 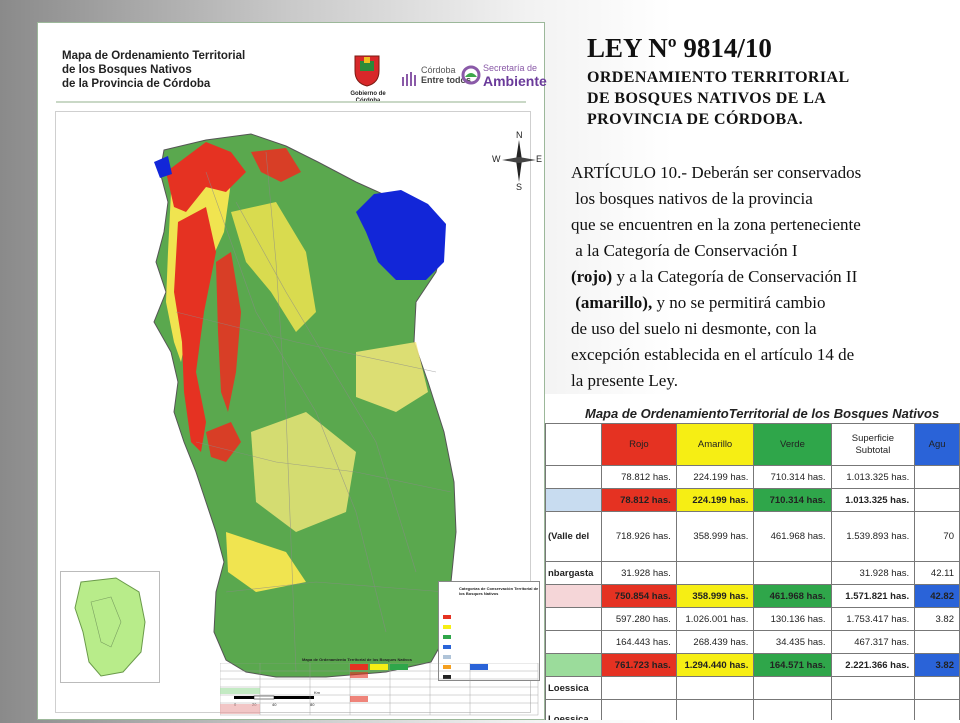 I want to click on legend-swatch-rojo, so click(x=447, y=614).